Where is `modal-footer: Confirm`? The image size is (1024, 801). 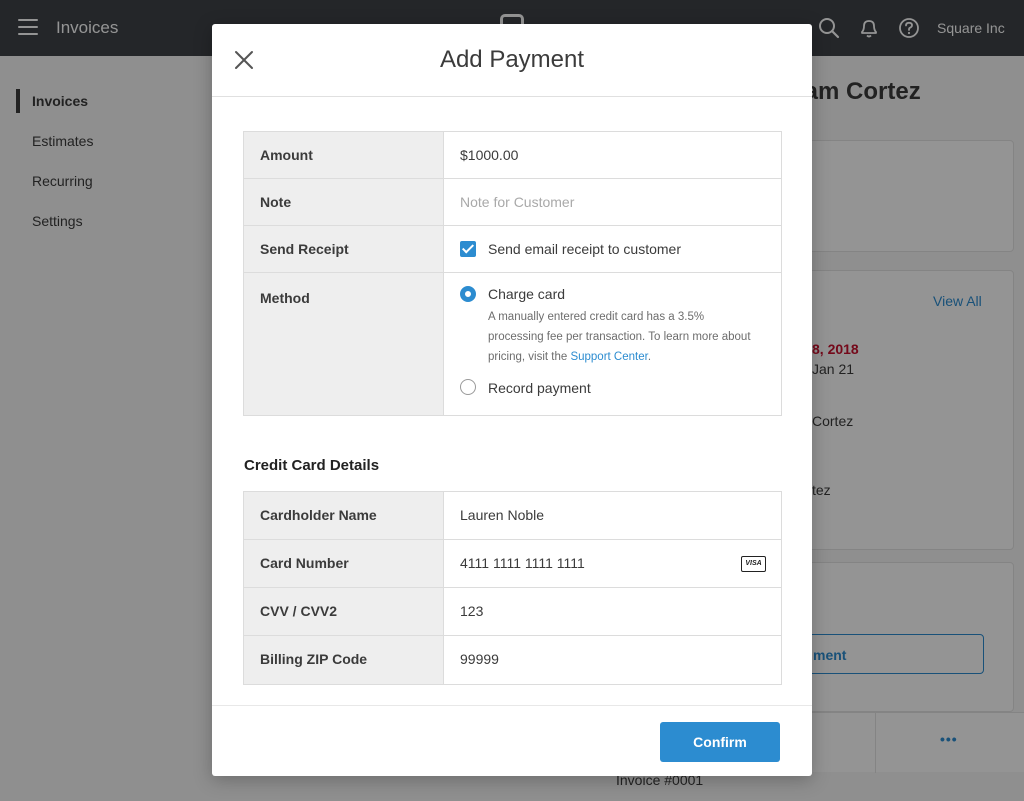 modal-footer: Confirm is located at coordinates (512, 740).